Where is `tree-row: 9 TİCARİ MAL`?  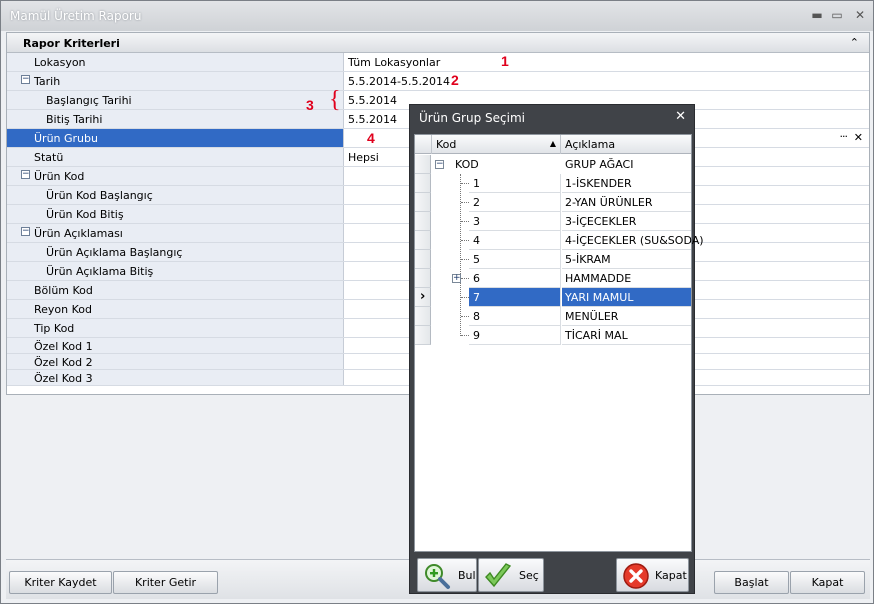 tree-row: 9 TİCARİ MAL is located at coordinates (553, 335).